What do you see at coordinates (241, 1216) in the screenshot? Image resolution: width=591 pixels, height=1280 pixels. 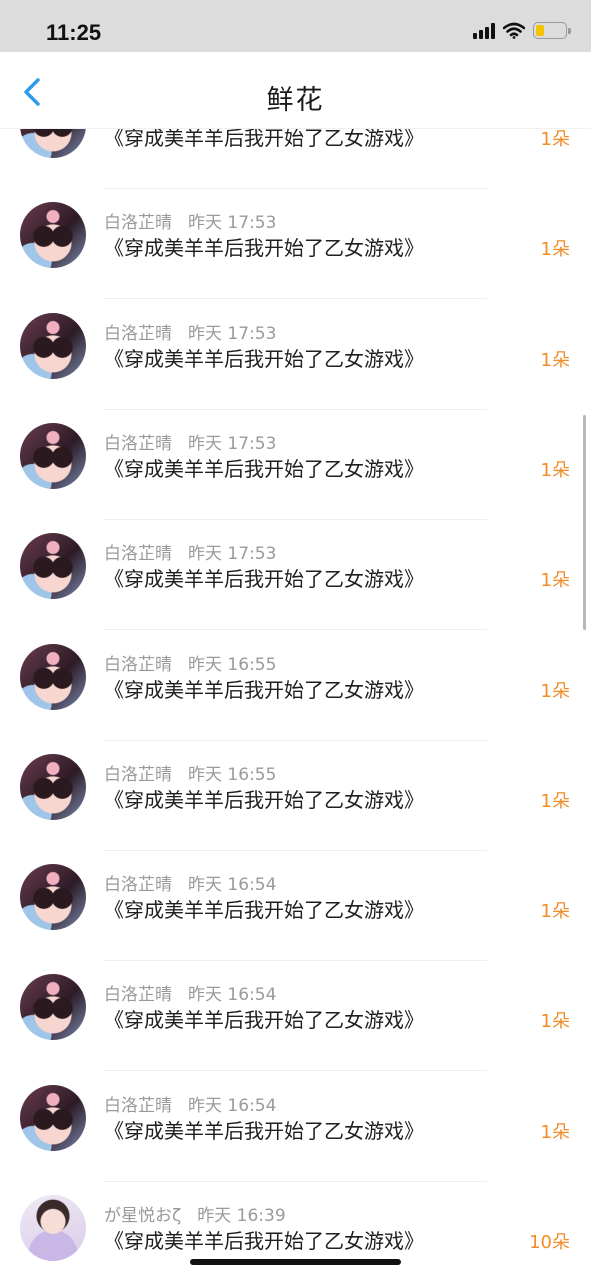 I see `send-time: 昨天 16:39` at bounding box center [241, 1216].